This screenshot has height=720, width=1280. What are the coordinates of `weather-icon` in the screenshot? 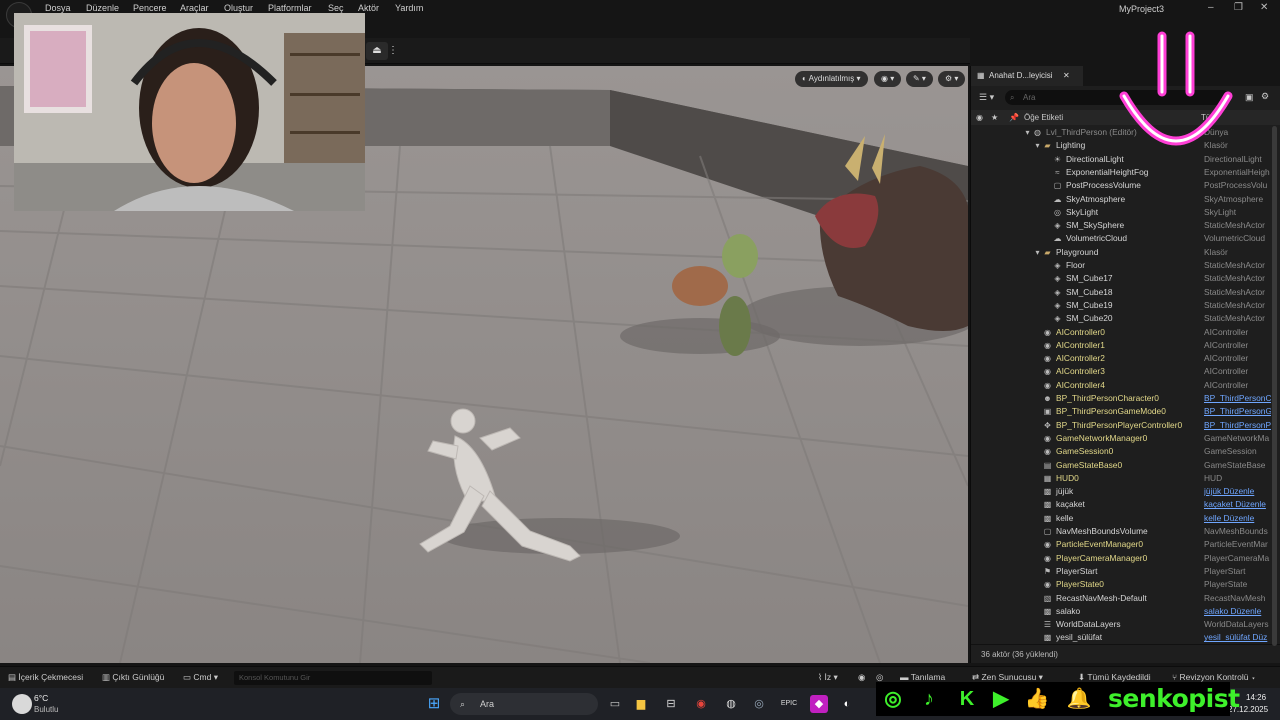 It's located at (22, 704).